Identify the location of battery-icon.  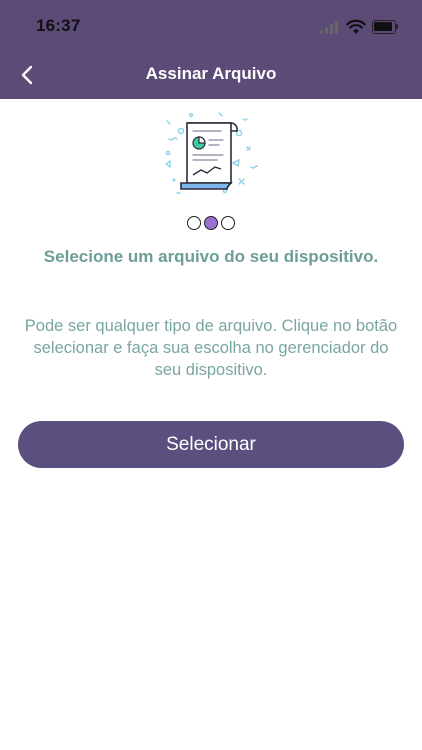
(385, 27).